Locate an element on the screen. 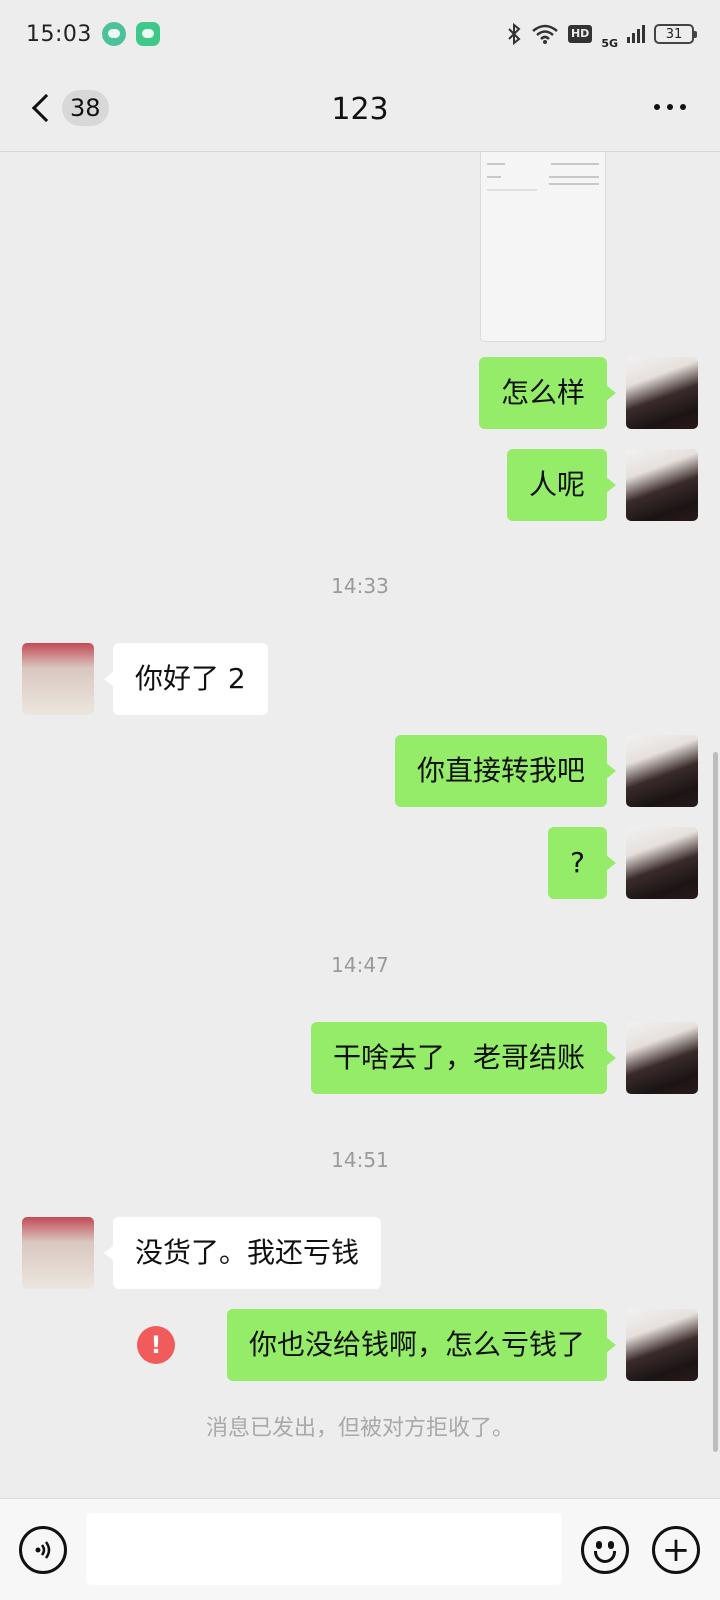 This screenshot has width=720, height=1600. back-button: 38 is located at coordinates (68, 108).